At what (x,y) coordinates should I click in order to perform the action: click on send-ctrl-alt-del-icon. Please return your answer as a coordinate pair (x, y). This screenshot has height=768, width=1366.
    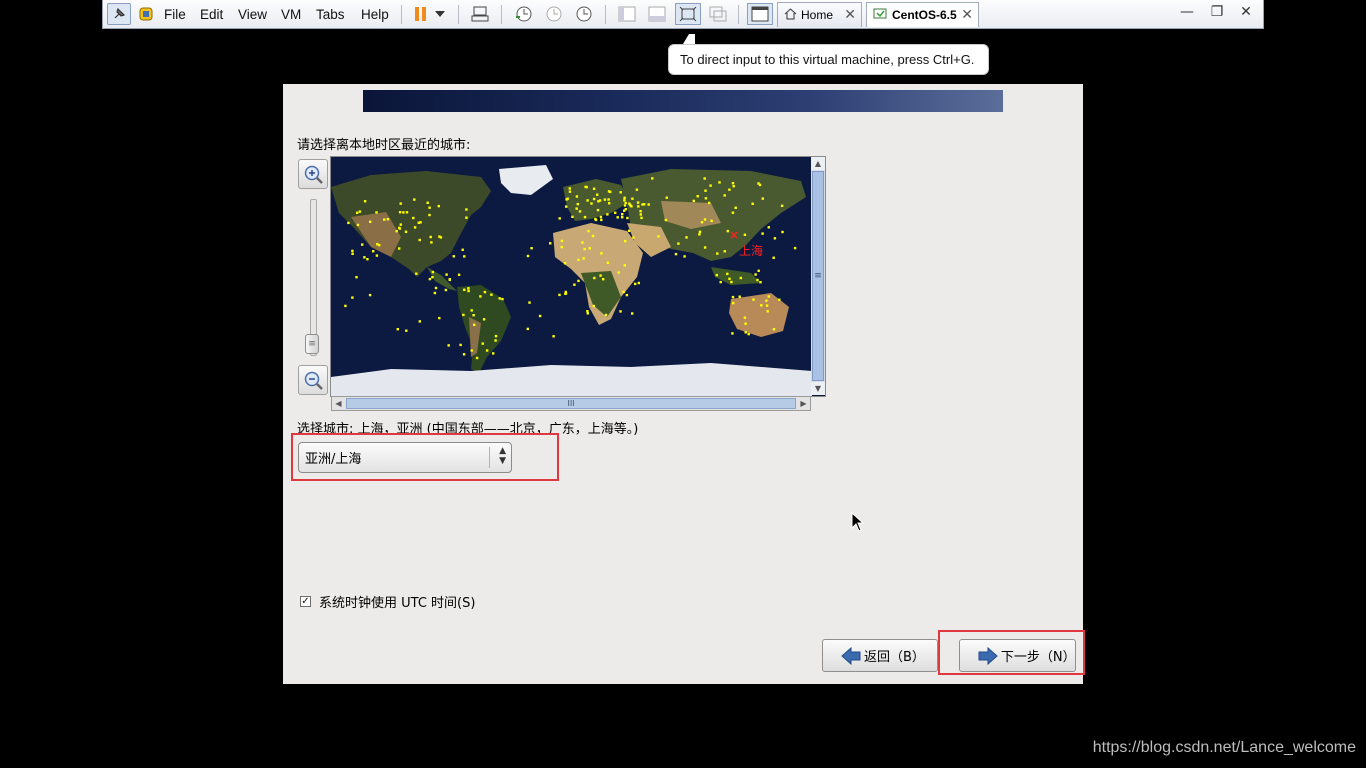
    Looking at the image, I should click on (480, 14).